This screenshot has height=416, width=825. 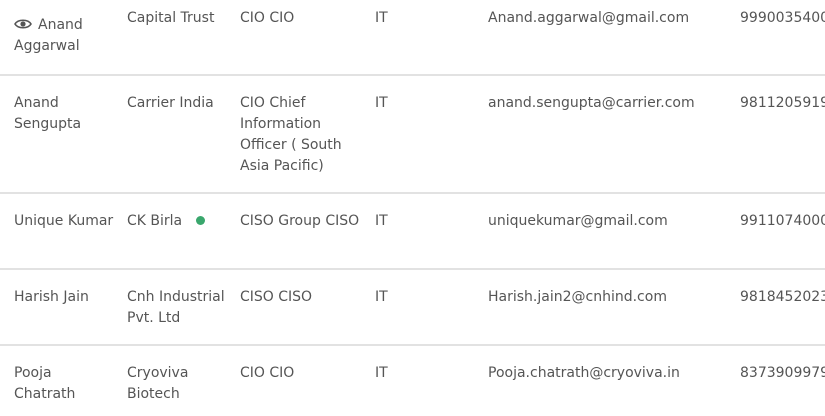 What do you see at coordinates (608, 18) in the screenshot?
I see `email-cell: Anand.aggarwal@gmail.com` at bounding box center [608, 18].